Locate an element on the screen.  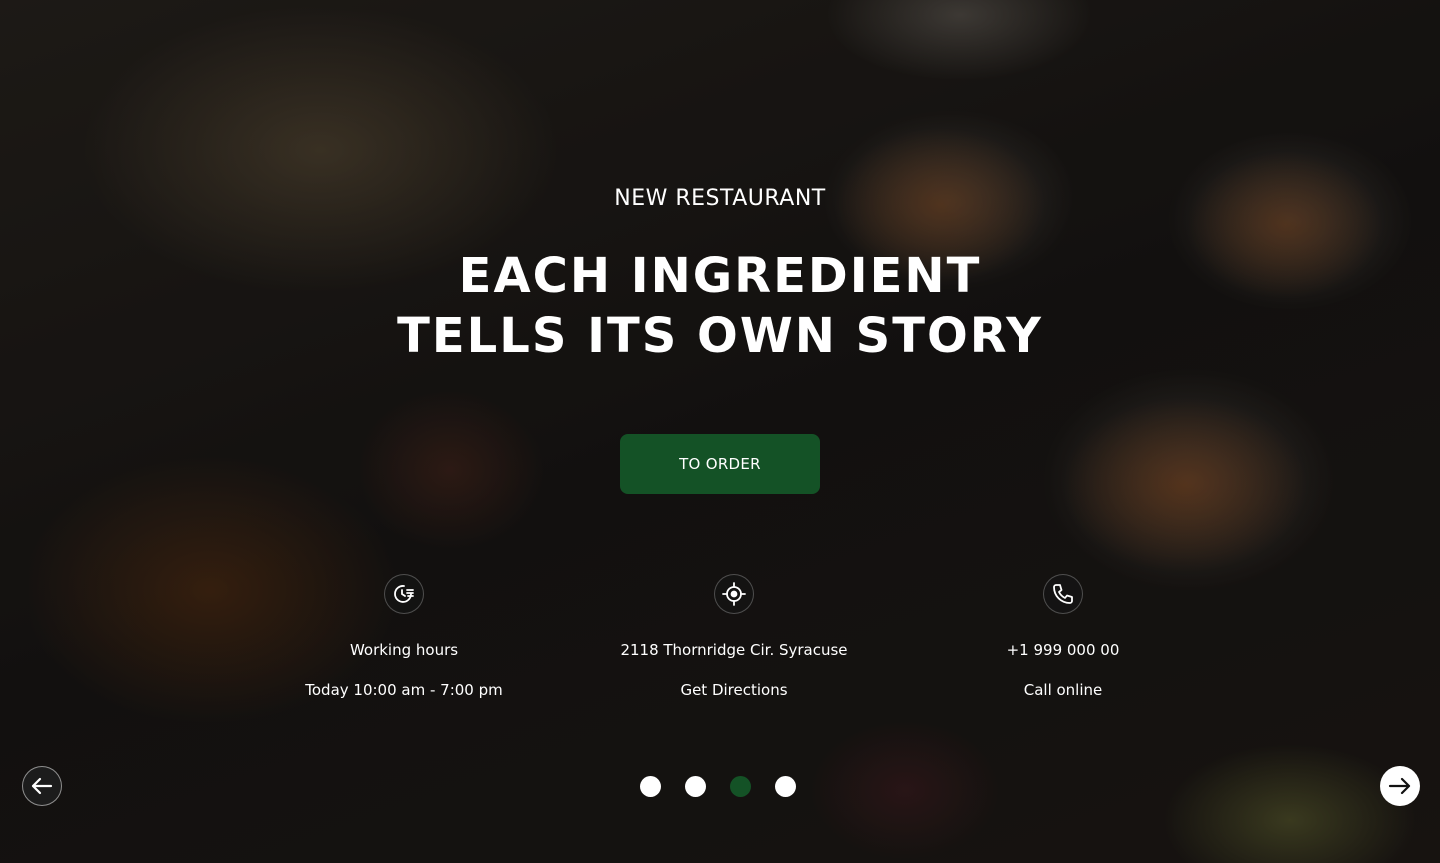
call-online-link: Call online is located at coordinates (1063, 690).